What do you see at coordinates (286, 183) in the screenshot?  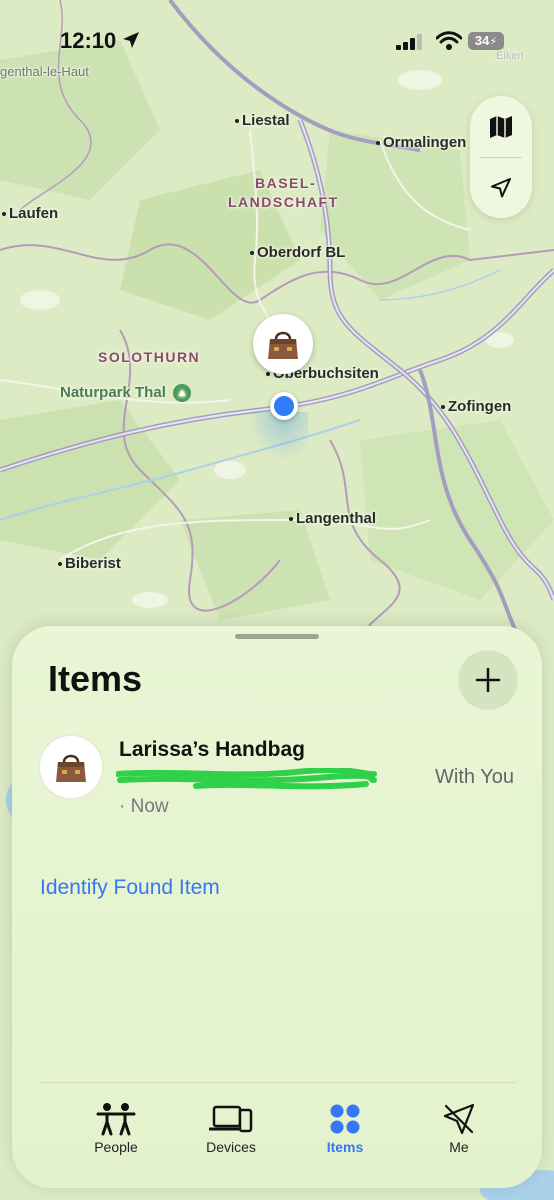 I see `map-label-basel-line1: BASEL-` at bounding box center [286, 183].